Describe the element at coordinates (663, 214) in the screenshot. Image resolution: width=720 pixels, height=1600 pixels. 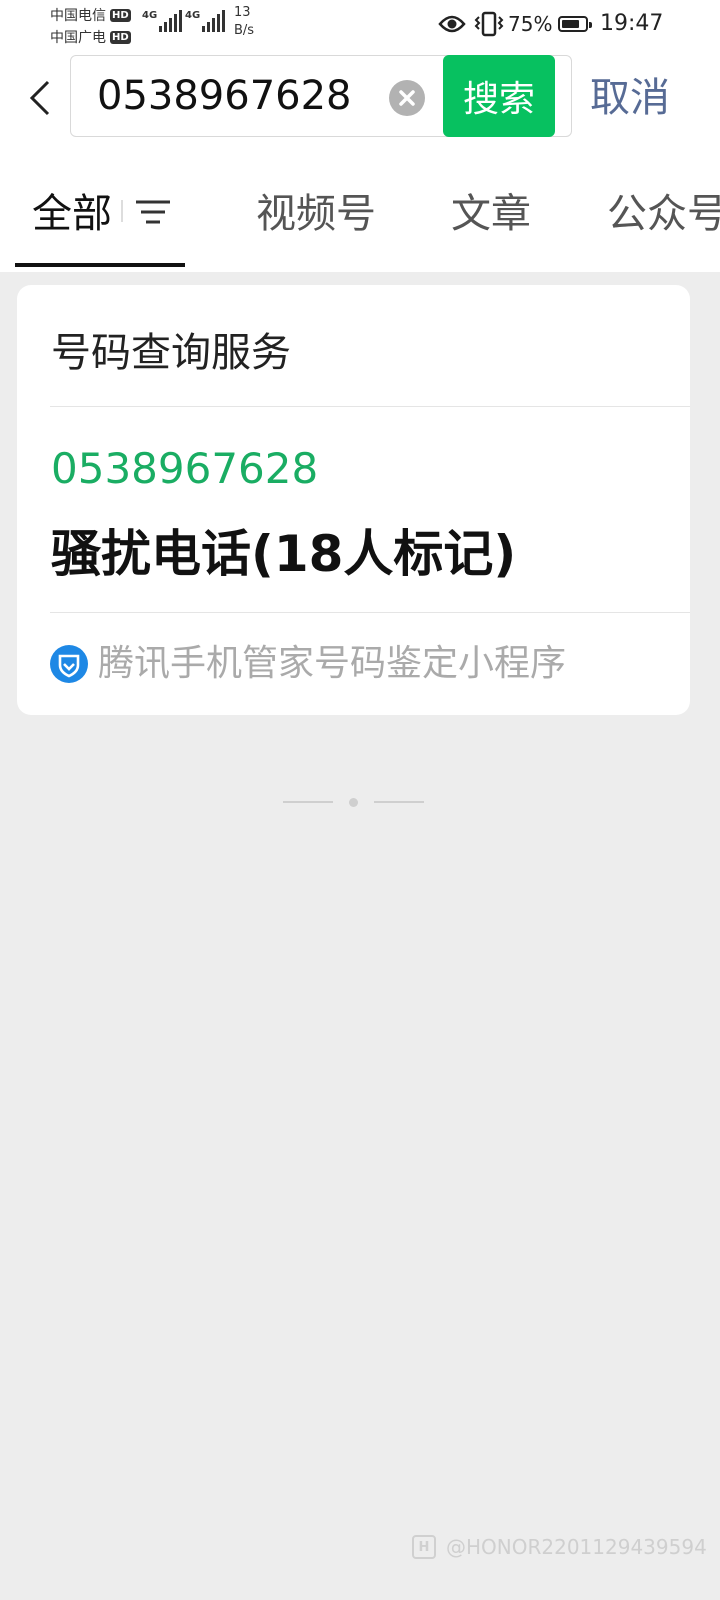
I see `tab-official-accounts: 公众号` at that location.